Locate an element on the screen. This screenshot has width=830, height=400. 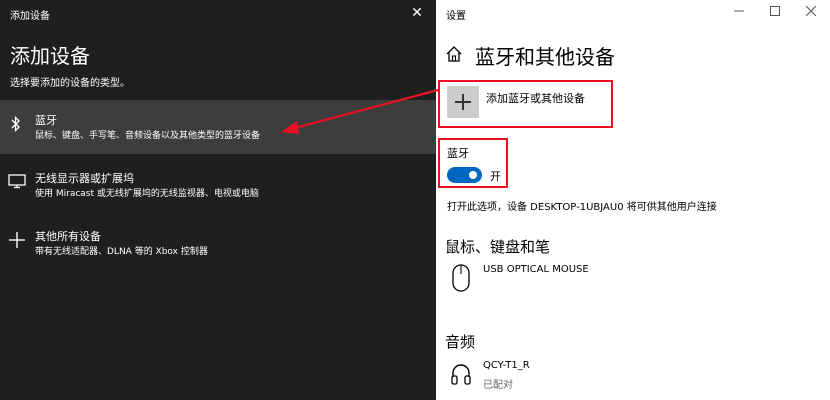
option-everything-else-desc: 带有无线适配器、DLNA 等的 Xbox 控制器 is located at coordinates (121, 252).